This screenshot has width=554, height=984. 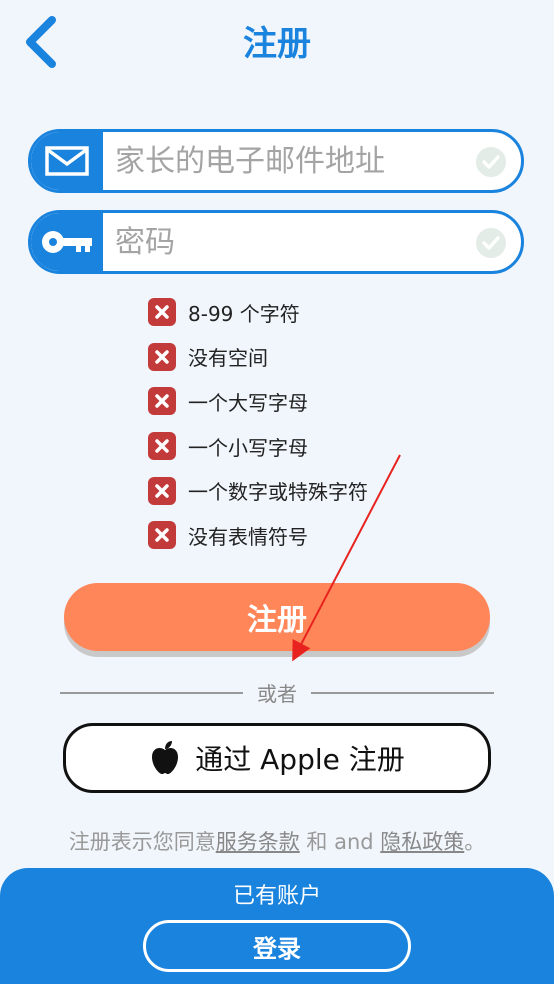 I want to click on password-rule: 一个数字或特殊字符, so click(x=258, y=490).